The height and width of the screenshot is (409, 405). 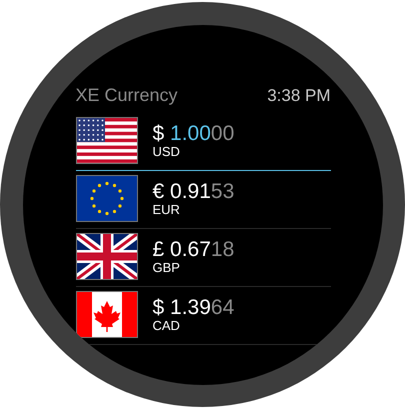 I want to click on currency-code: EUR, so click(x=166, y=209).